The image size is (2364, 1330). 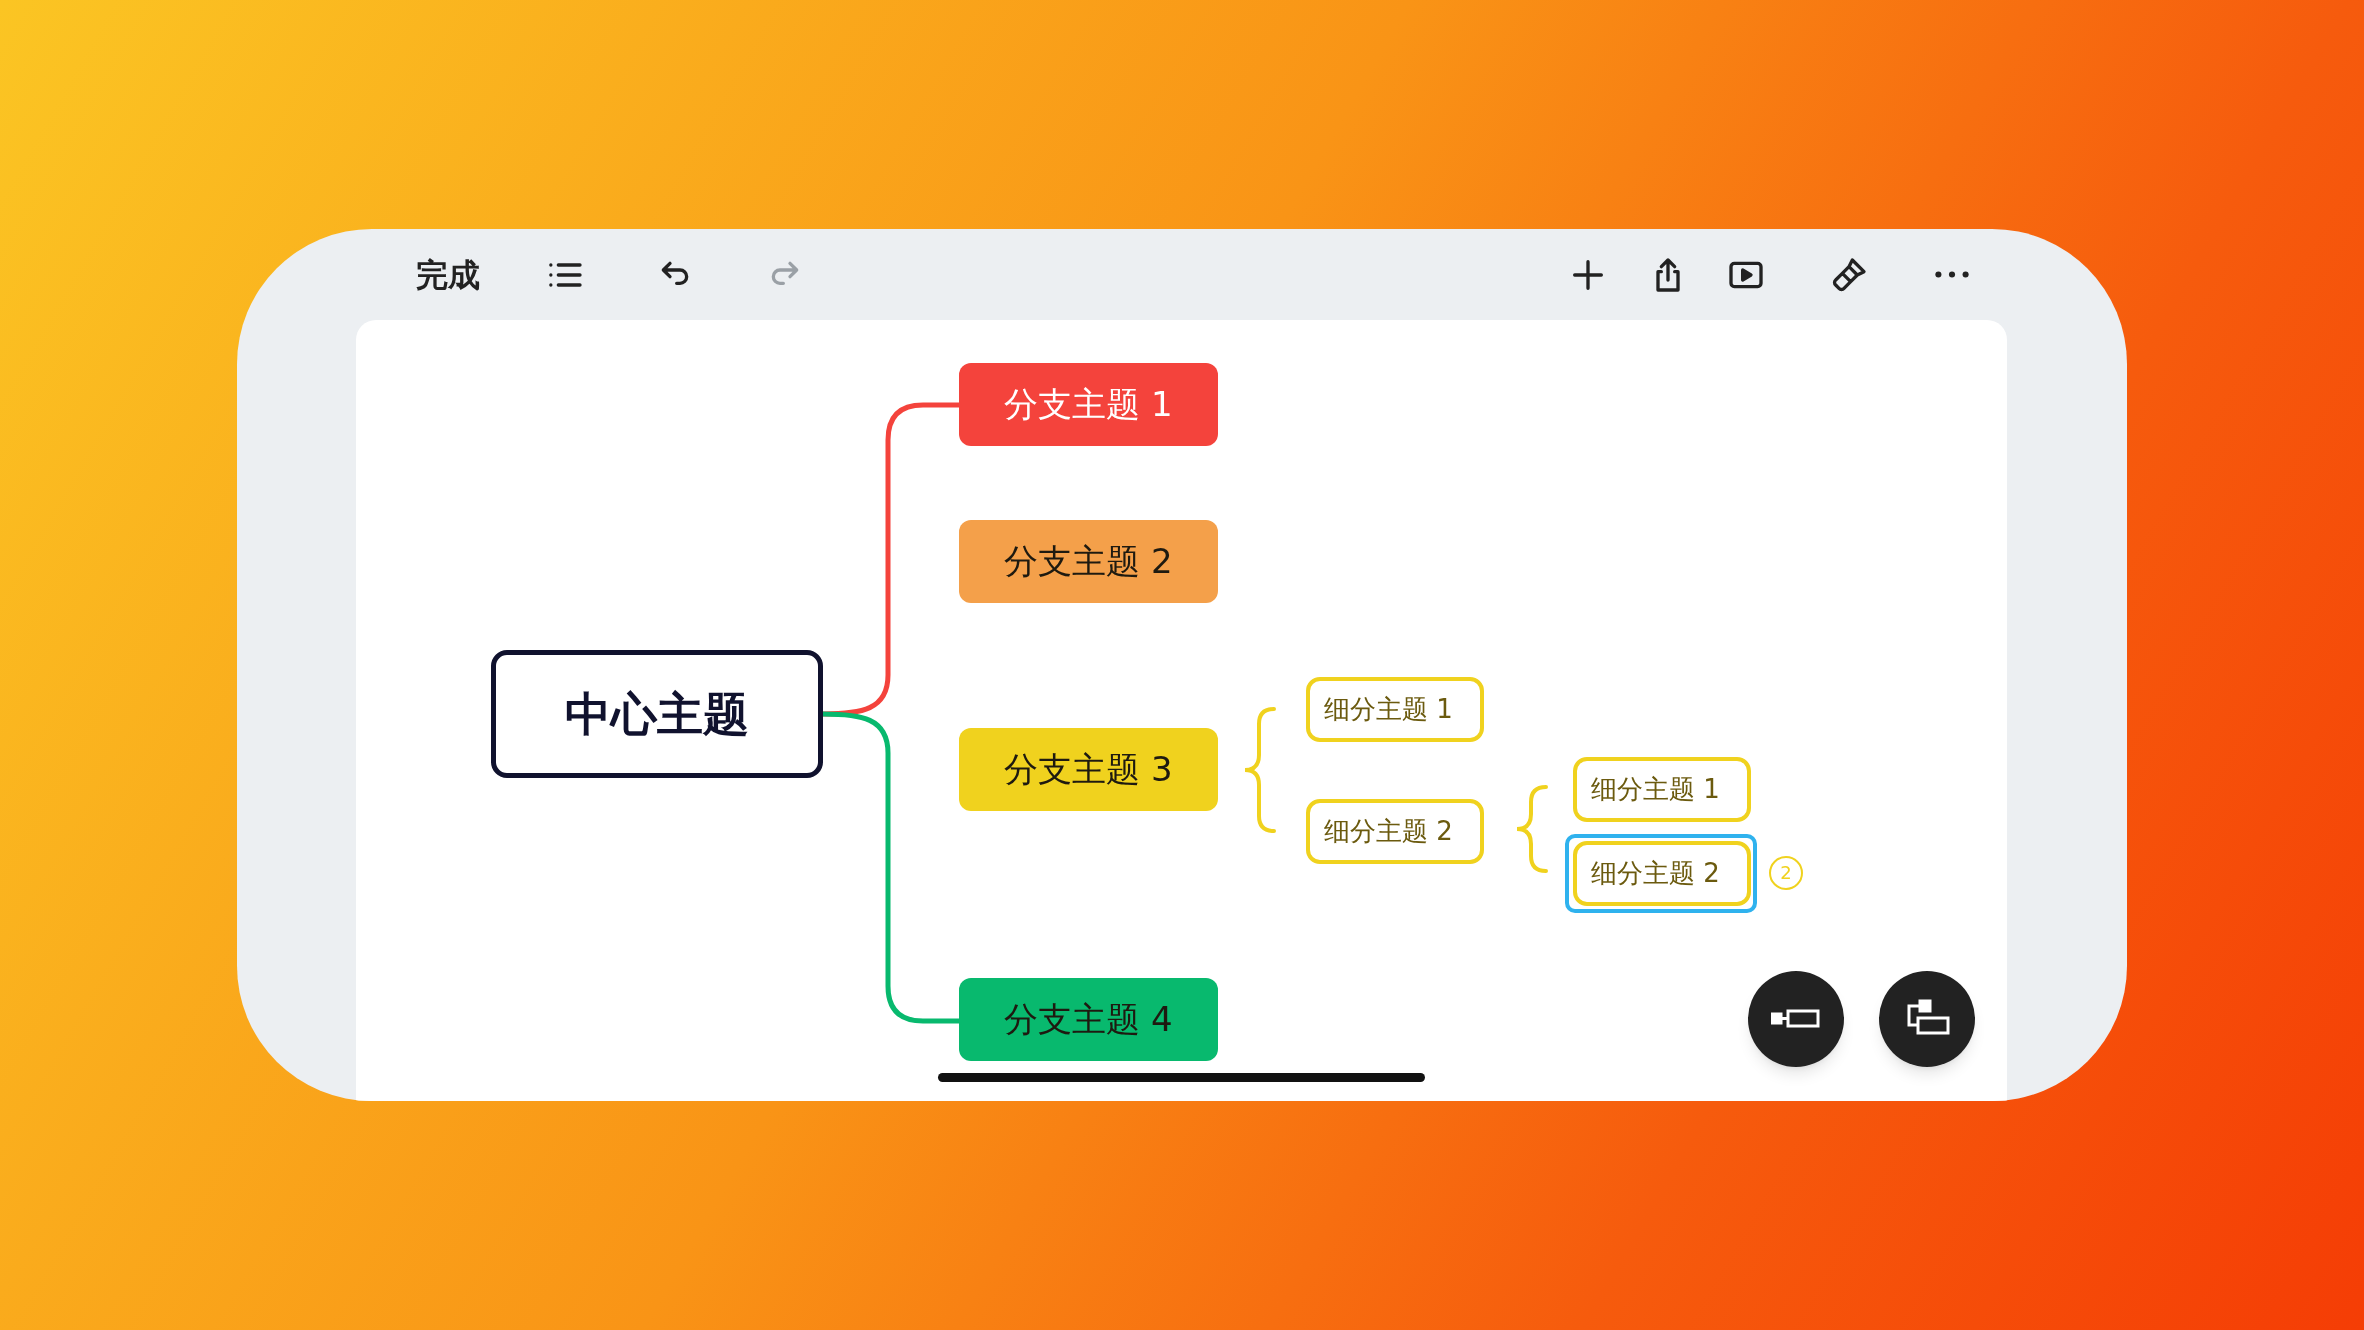 I want to click on central-topic-node: 中心主题, so click(x=657, y=714).